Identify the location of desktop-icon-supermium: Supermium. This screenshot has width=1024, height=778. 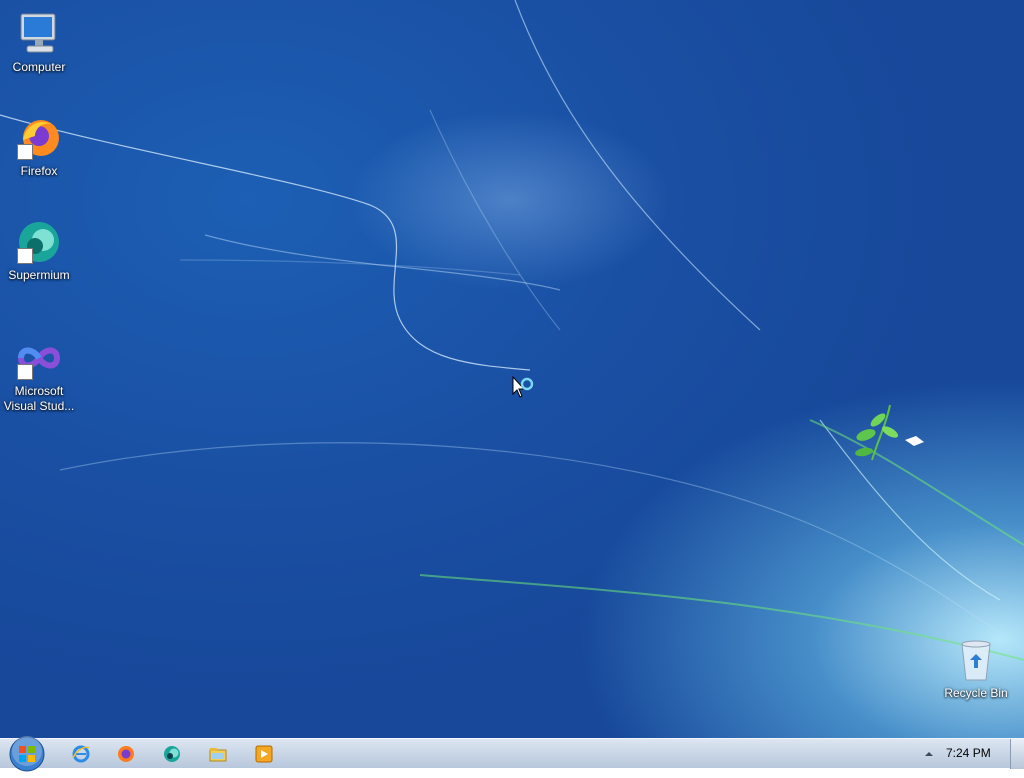
(39, 250).